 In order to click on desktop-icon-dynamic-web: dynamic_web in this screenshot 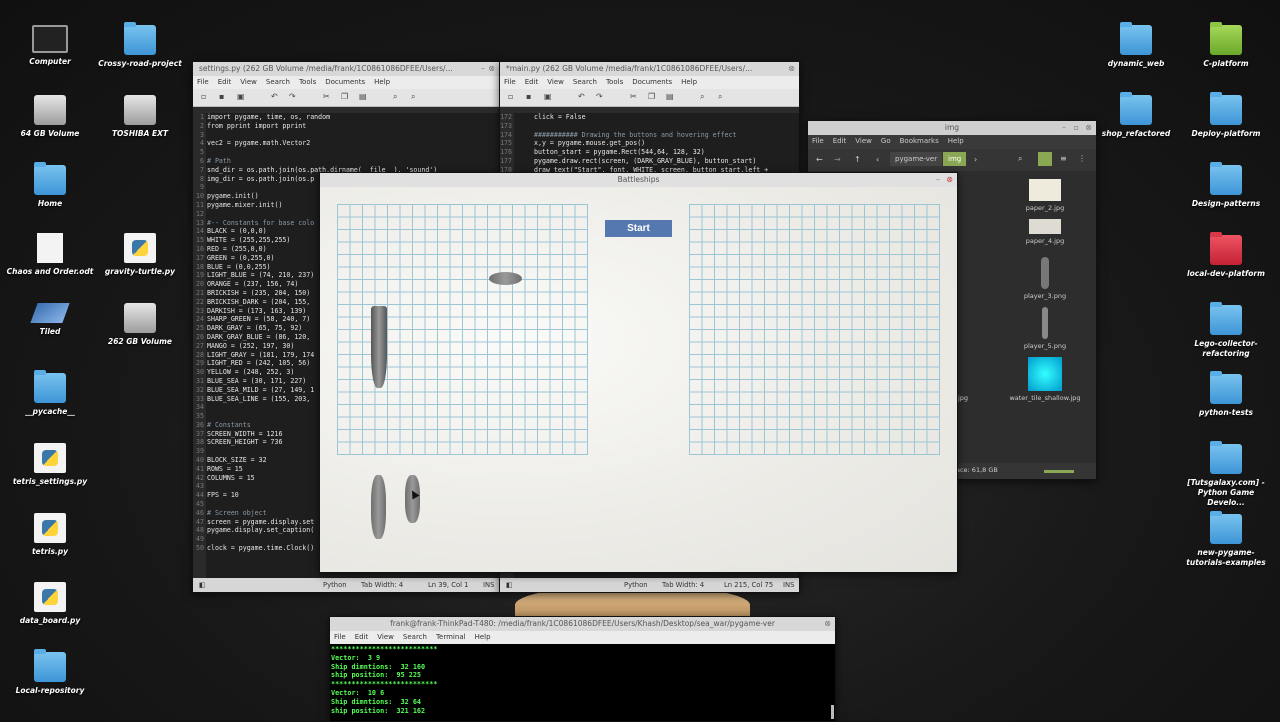, I will do `click(1136, 45)`.